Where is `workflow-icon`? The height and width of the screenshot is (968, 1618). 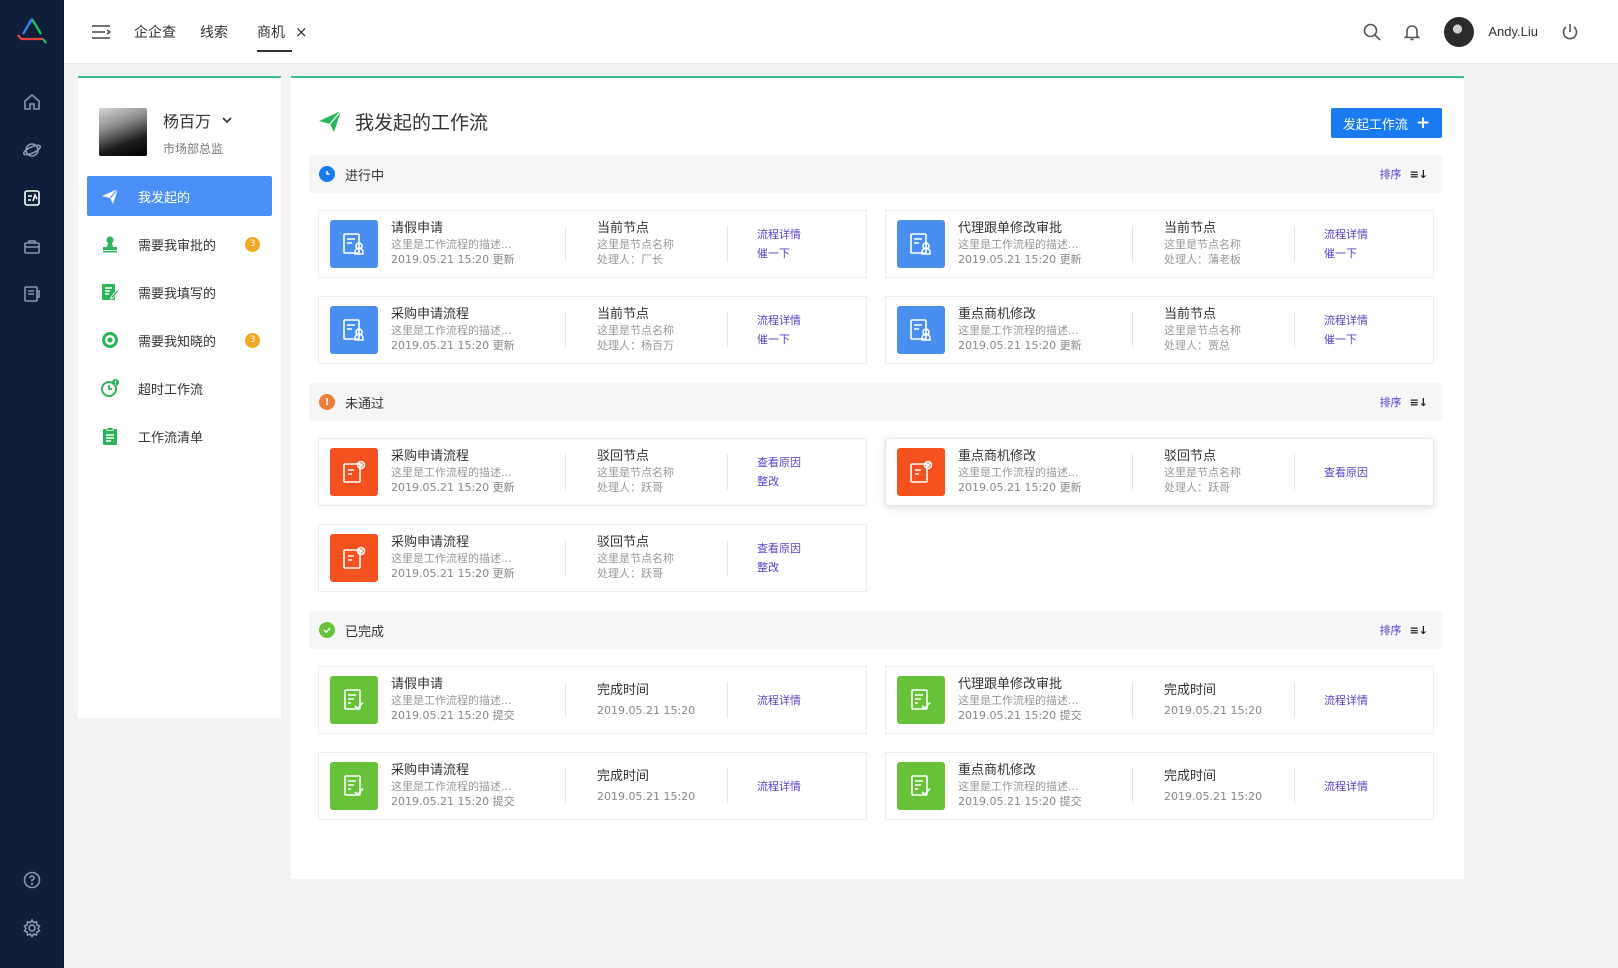
workflow-icon is located at coordinates (32, 198).